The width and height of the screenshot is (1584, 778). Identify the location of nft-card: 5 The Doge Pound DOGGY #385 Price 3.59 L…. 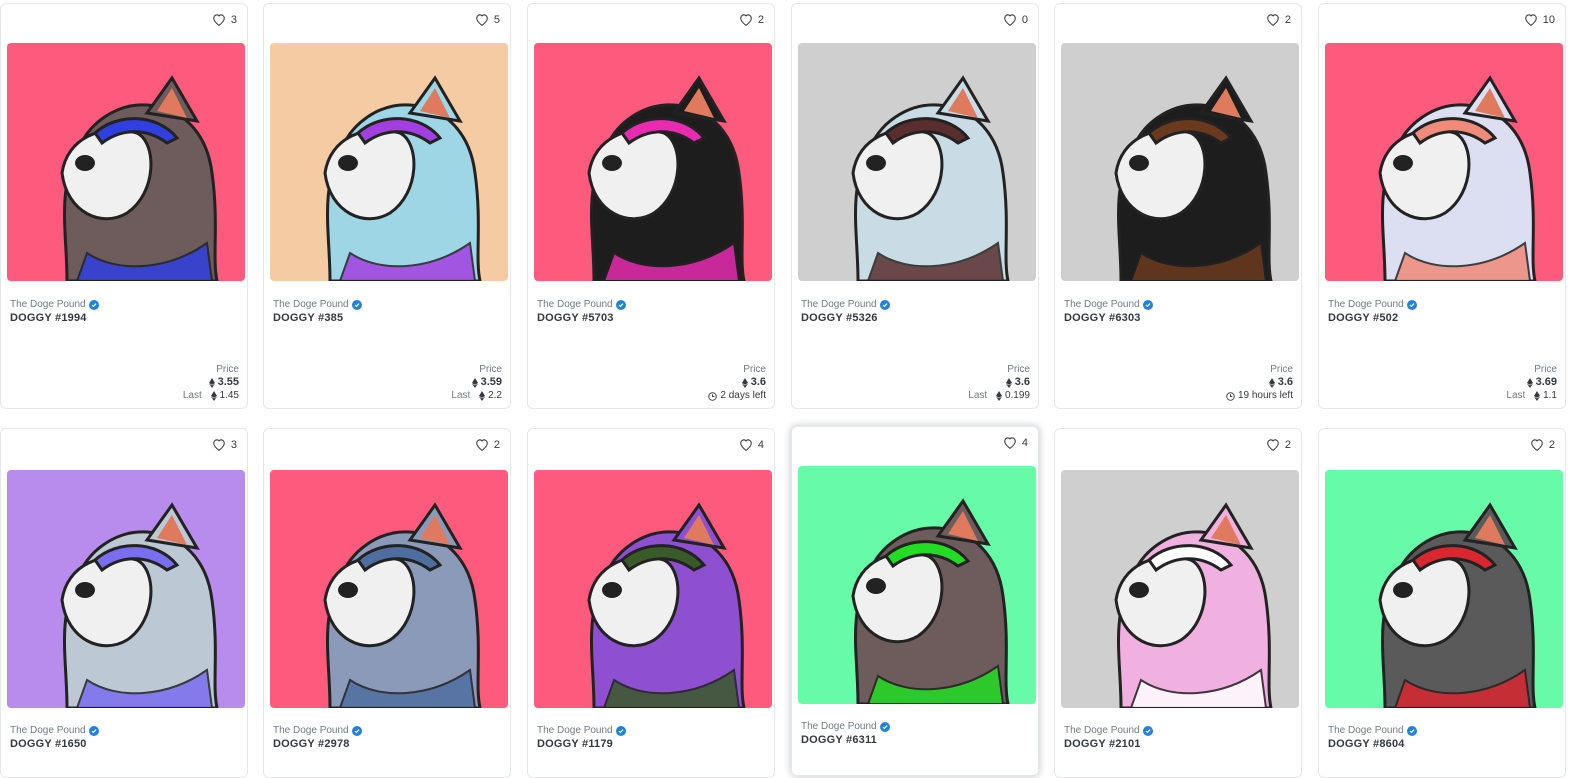
(387, 206).